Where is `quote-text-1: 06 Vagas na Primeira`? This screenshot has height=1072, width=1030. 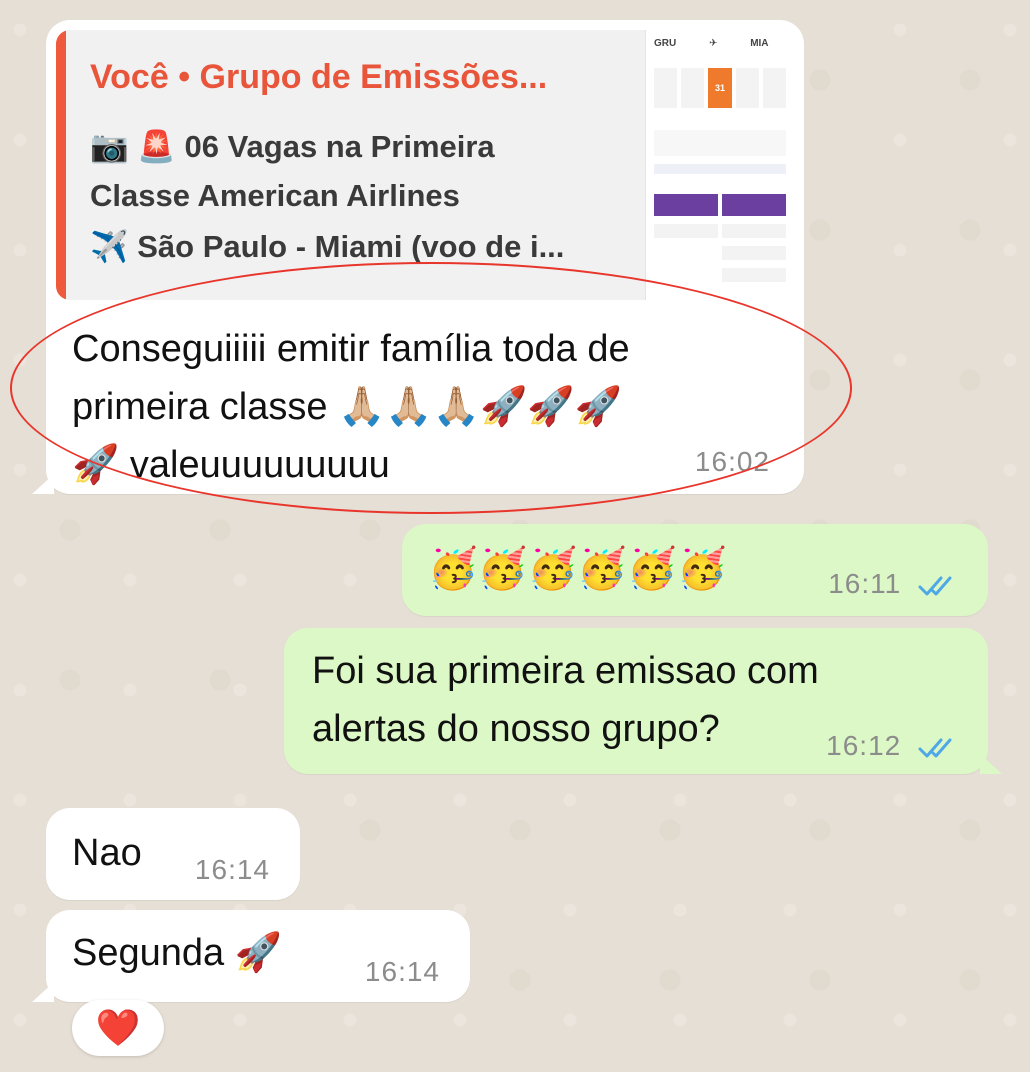 quote-text-1: 06 Vagas na Primeira is located at coordinates (339, 146).